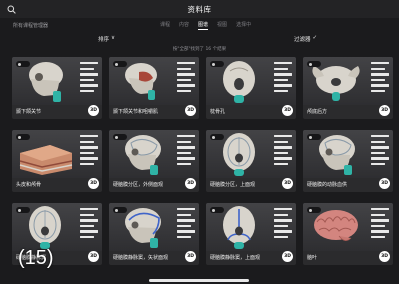  What do you see at coordinates (243, 25) in the screenshot?
I see `tab-selected: 选择中` at bounding box center [243, 25].